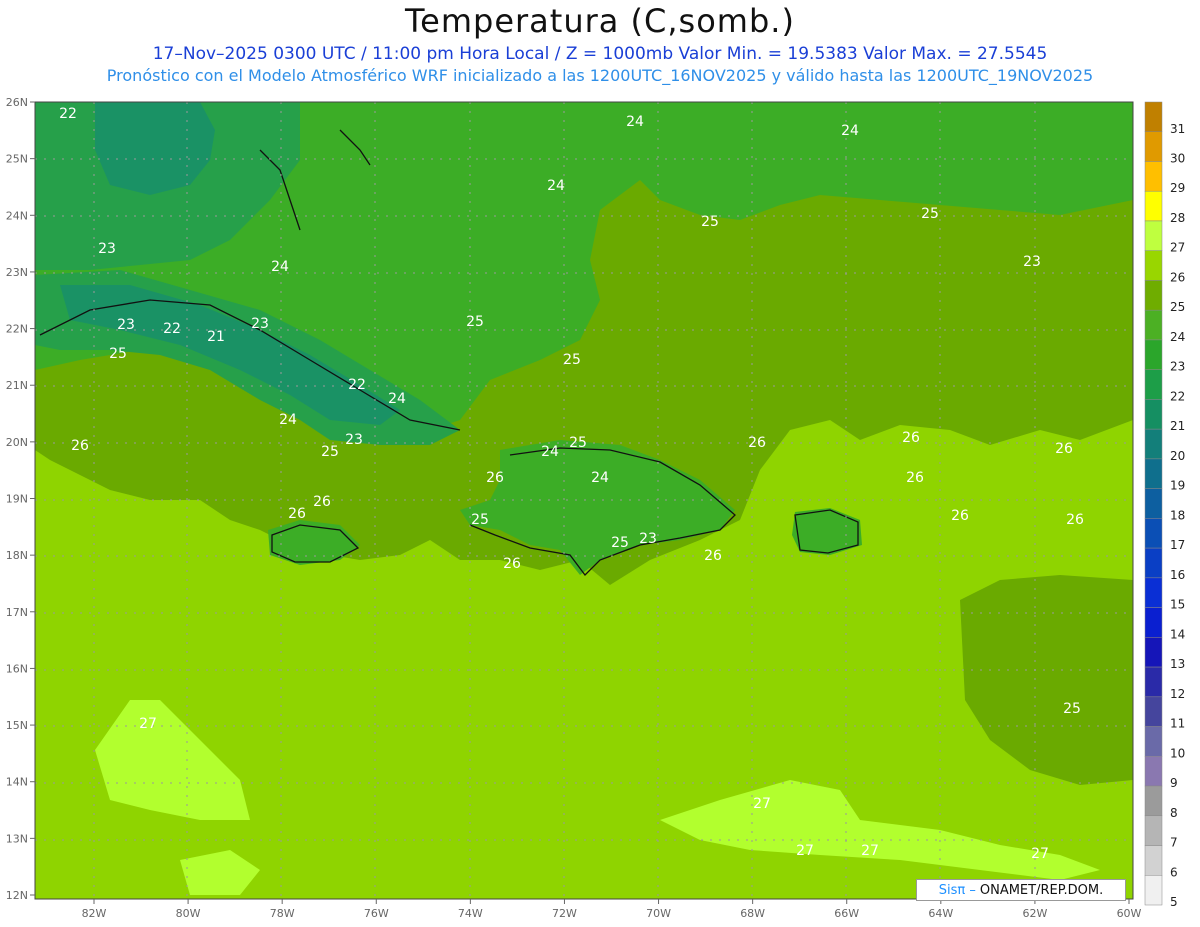 Image resolution: width=1200 pixels, height=927 pixels. Describe the element at coordinates (1177, 724) in the screenshot. I see `colorbar-label: 11` at that location.